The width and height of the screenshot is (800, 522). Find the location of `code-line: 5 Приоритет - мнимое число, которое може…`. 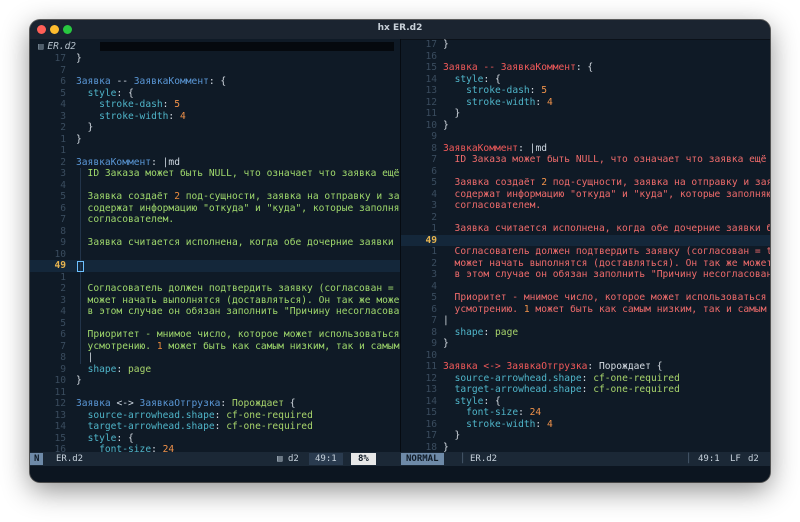

code-line: 5 Приоритет - мнимое число, которое може… is located at coordinates (585, 298).